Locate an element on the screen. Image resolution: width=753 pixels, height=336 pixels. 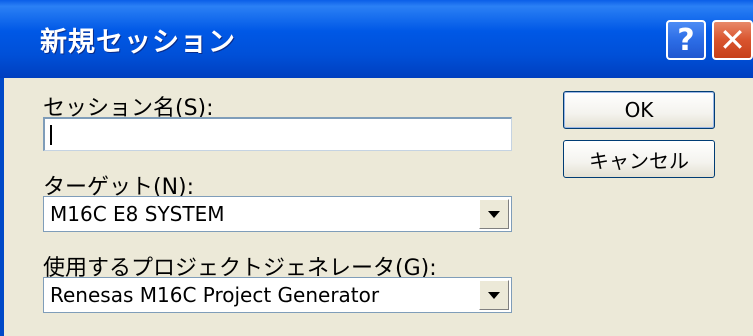
generator-selected-value: Renesas M16C Project Generator is located at coordinates (215, 295).